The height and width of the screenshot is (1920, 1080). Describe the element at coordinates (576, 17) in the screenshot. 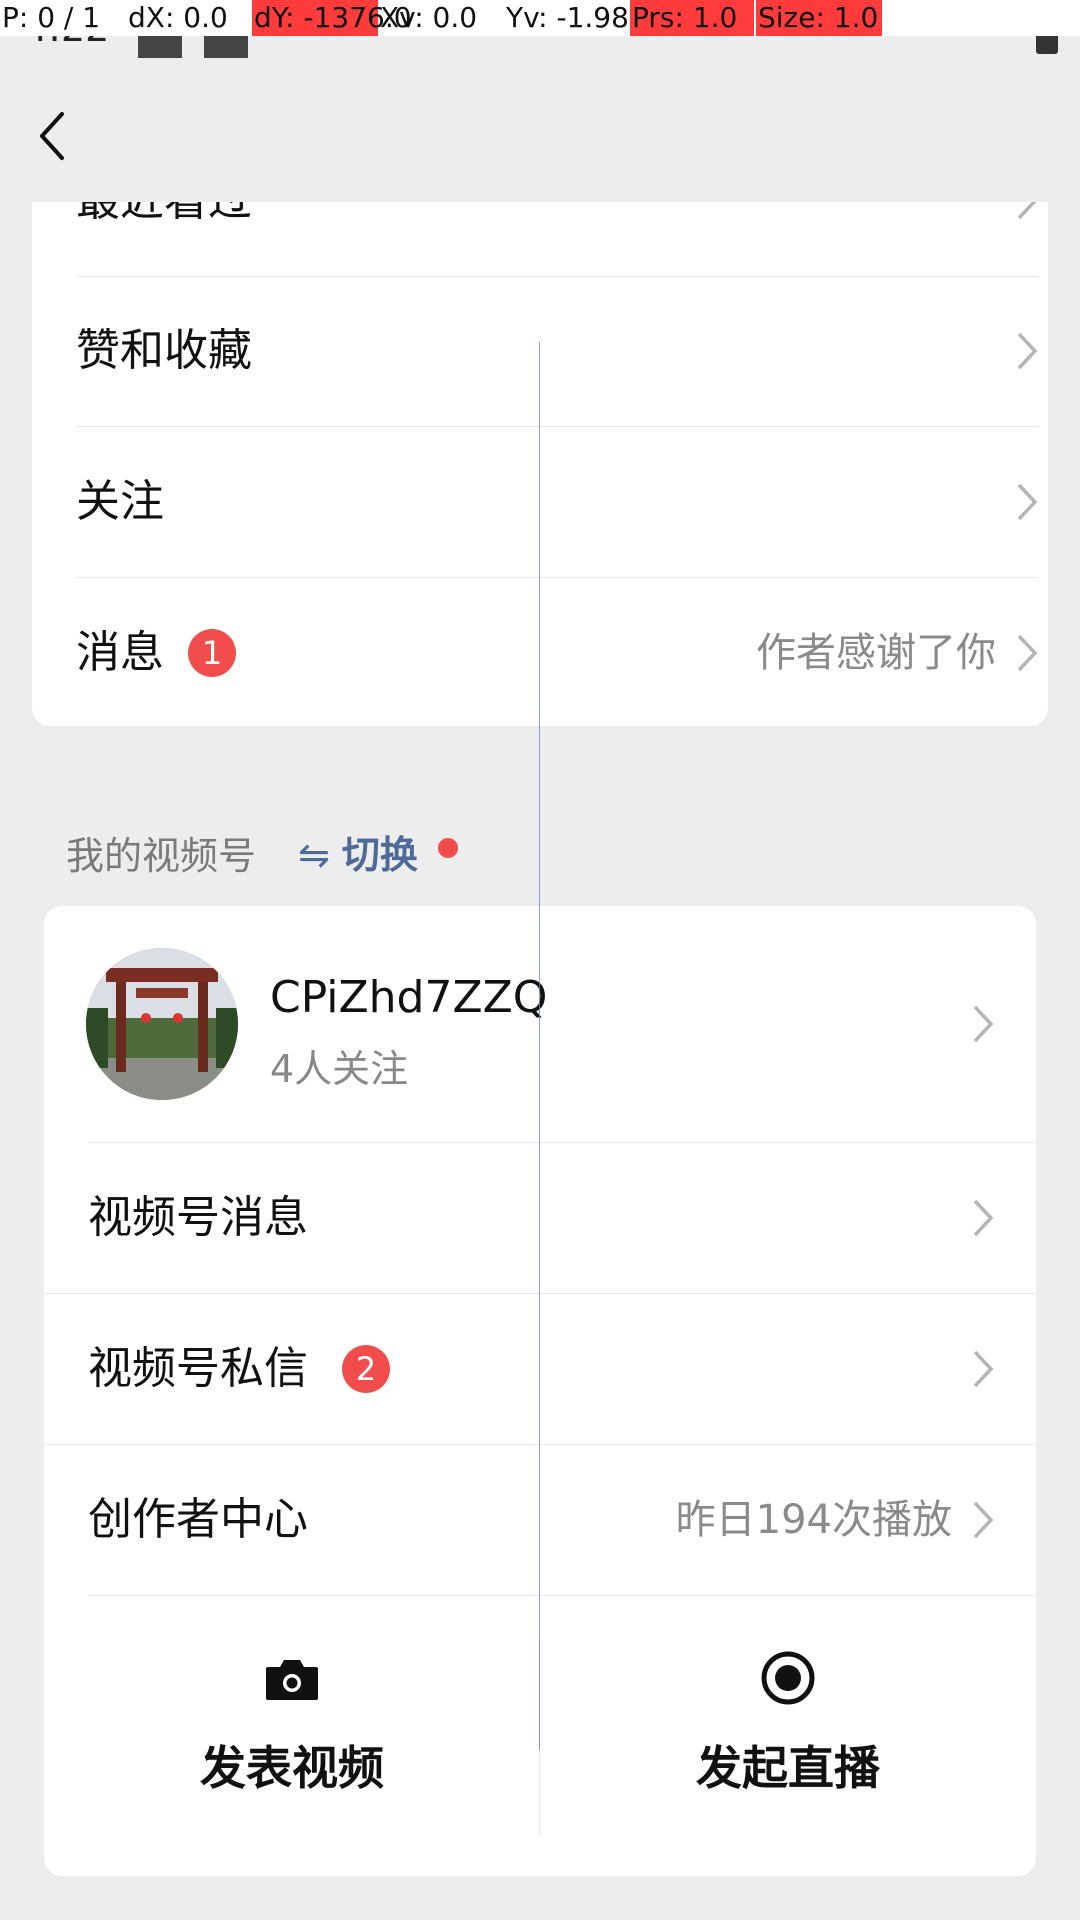

I see `debug-yv: Yv: -1.987` at that location.